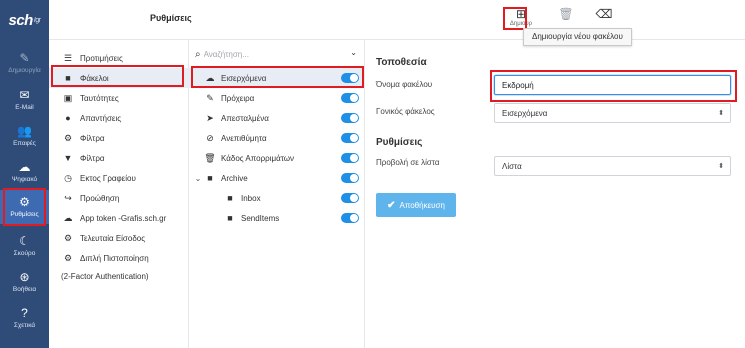  What do you see at coordinates (397, 20) in the screenshot?
I see `header-bar: Ρυθμίσεις ⊞ Δημιουρ 🗑 ⌫` at bounding box center [397, 20].